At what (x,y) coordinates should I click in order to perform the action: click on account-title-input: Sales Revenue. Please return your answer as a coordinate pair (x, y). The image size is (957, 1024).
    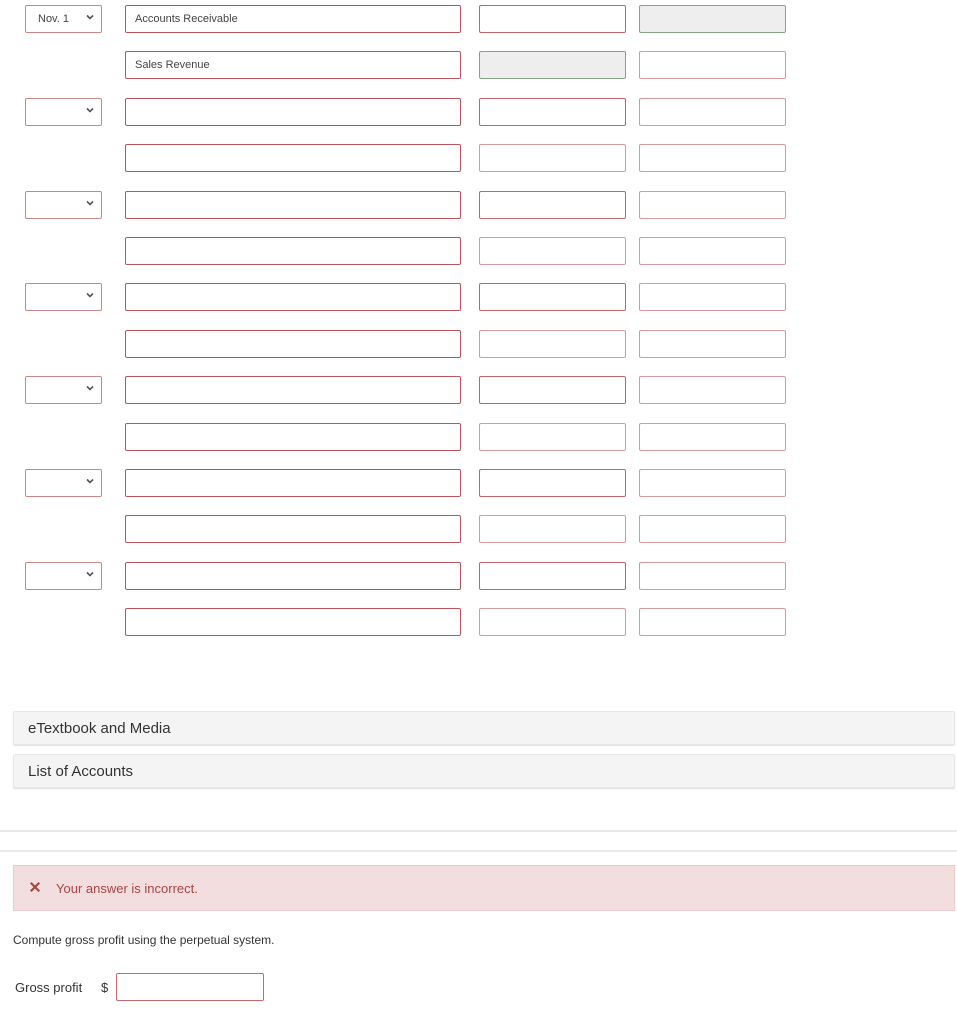
    Looking at the image, I should click on (293, 65).